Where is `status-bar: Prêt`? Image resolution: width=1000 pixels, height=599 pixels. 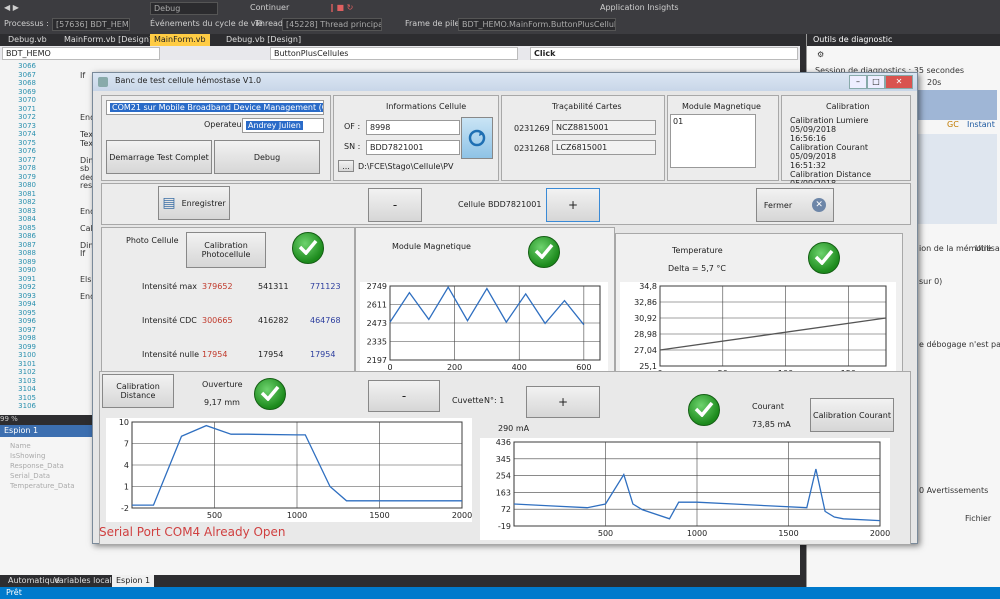
status-bar: Prêt is located at coordinates (500, 593).